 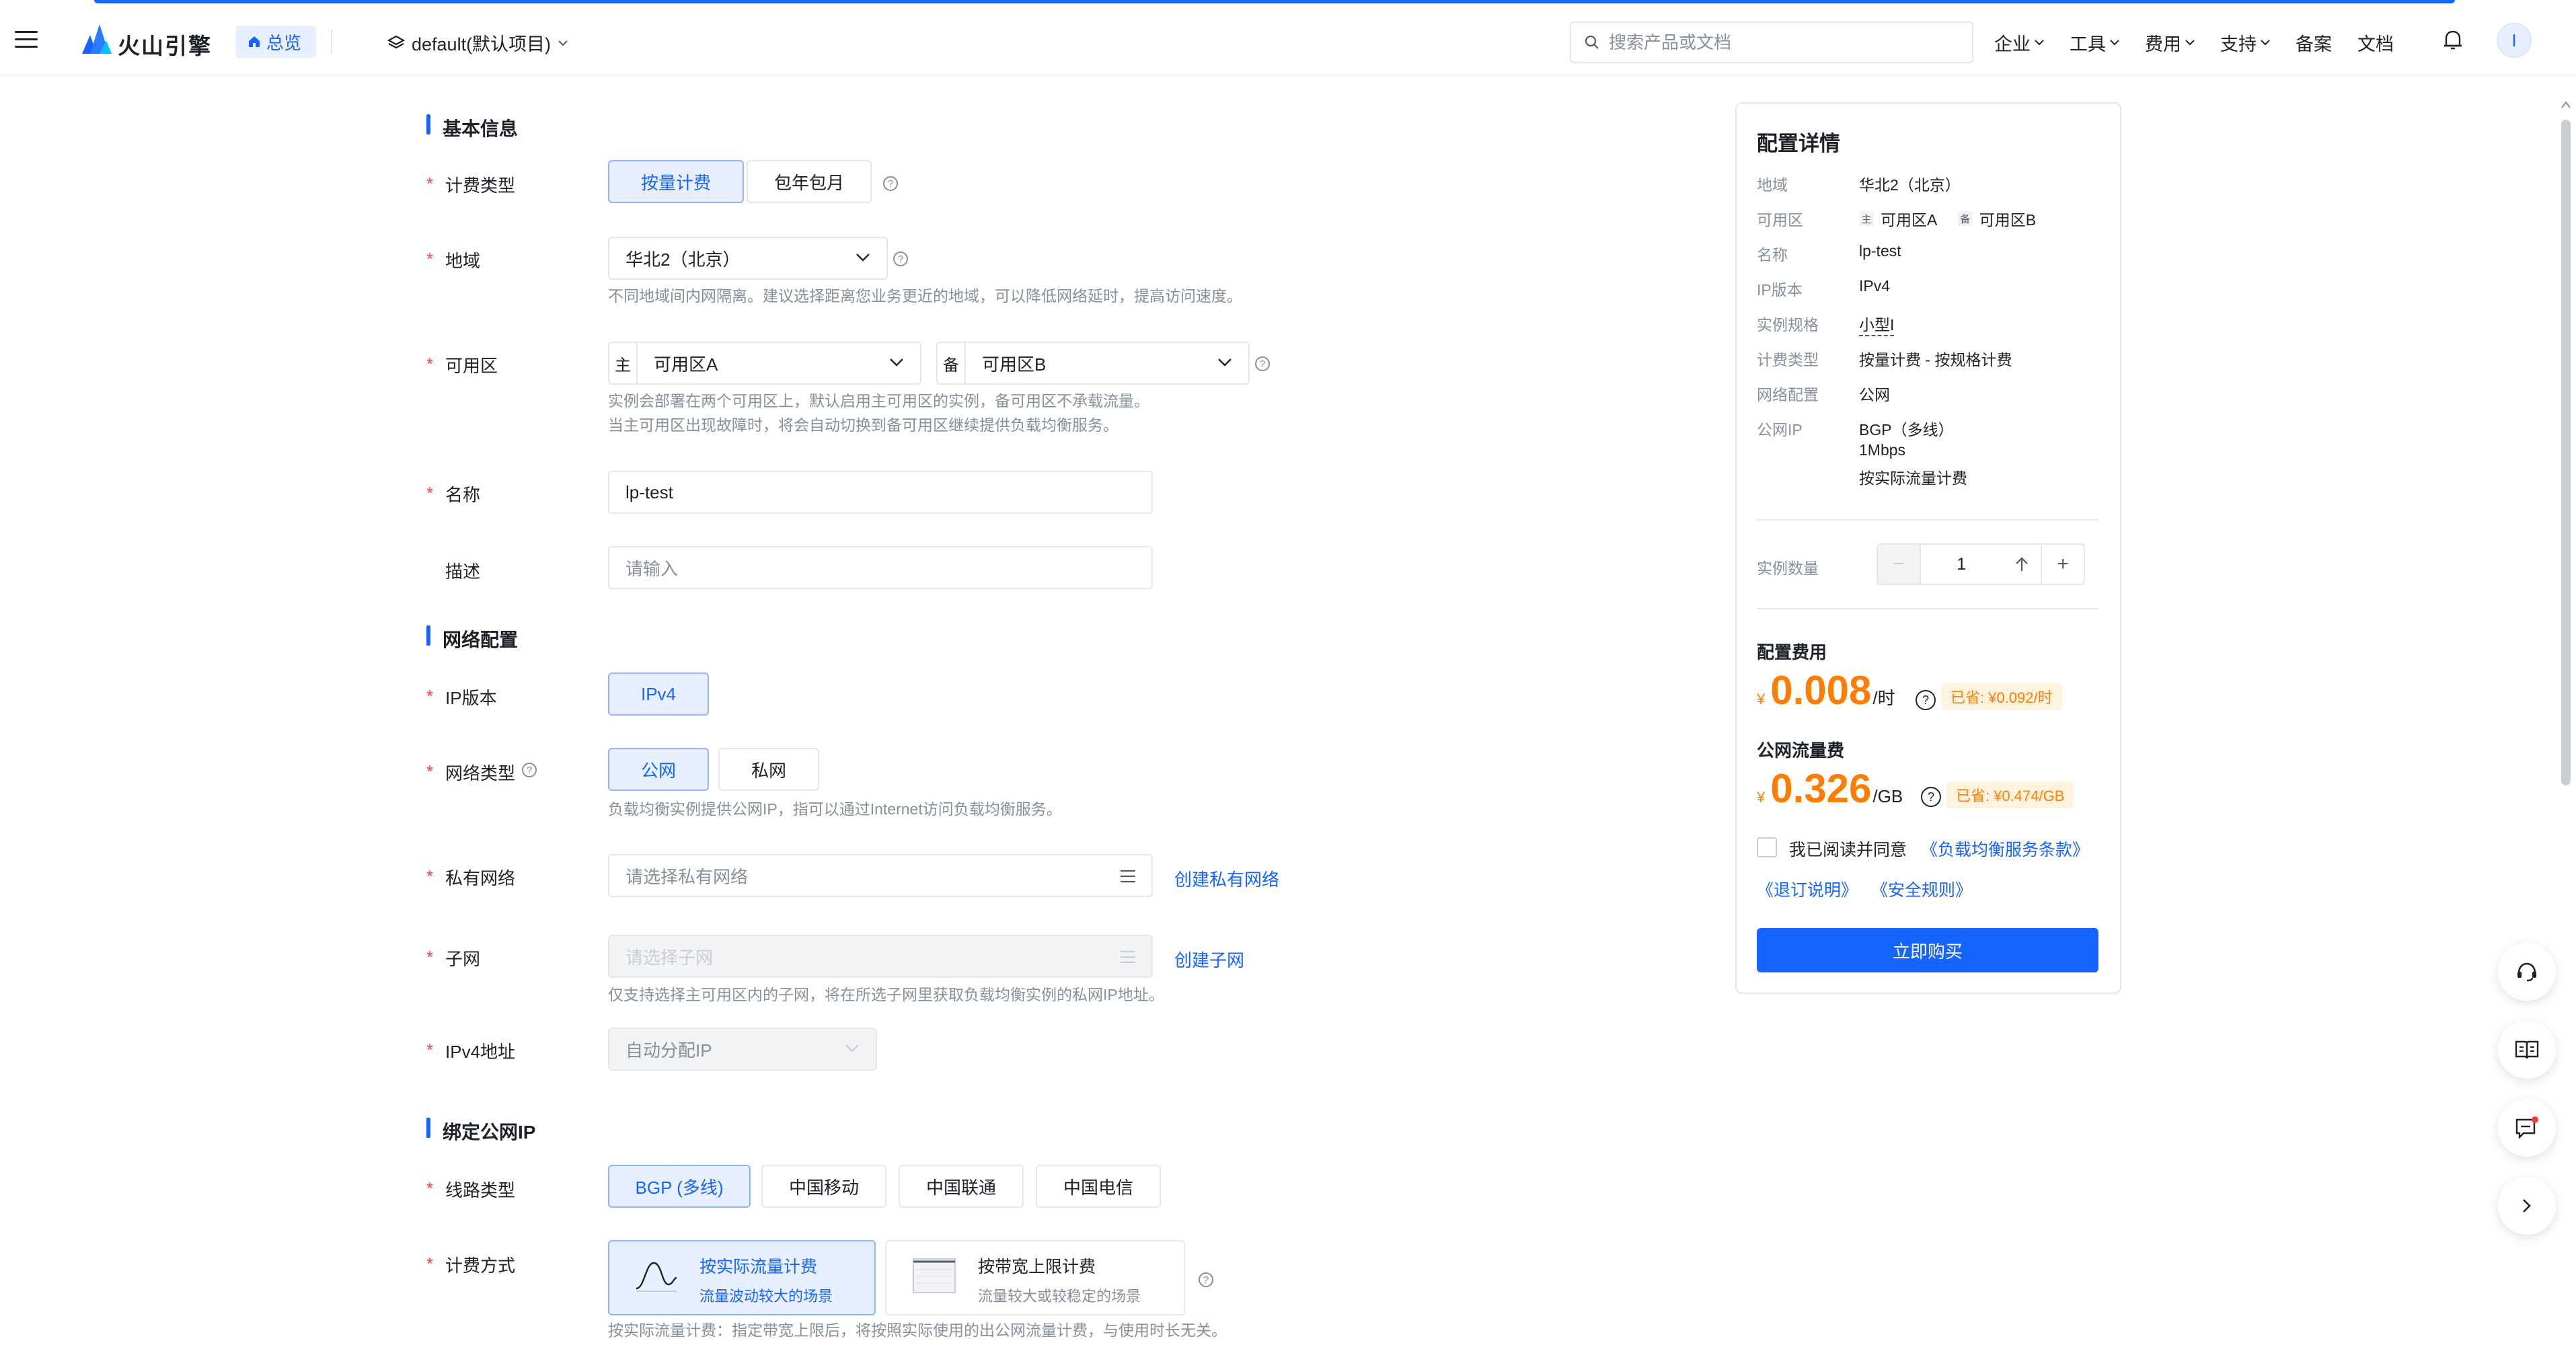 I want to click on ip-version-ipv4: IPv4, so click(x=658, y=694).